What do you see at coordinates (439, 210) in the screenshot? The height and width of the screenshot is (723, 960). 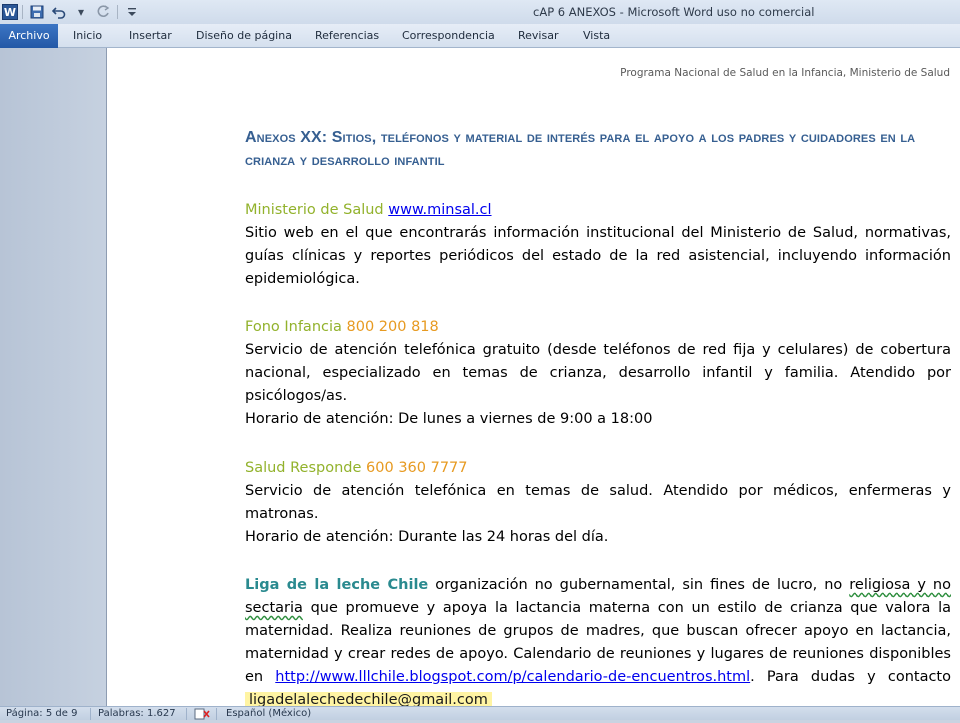 I see `minsal-link: www.minsal.cl` at bounding box center [439, 210].